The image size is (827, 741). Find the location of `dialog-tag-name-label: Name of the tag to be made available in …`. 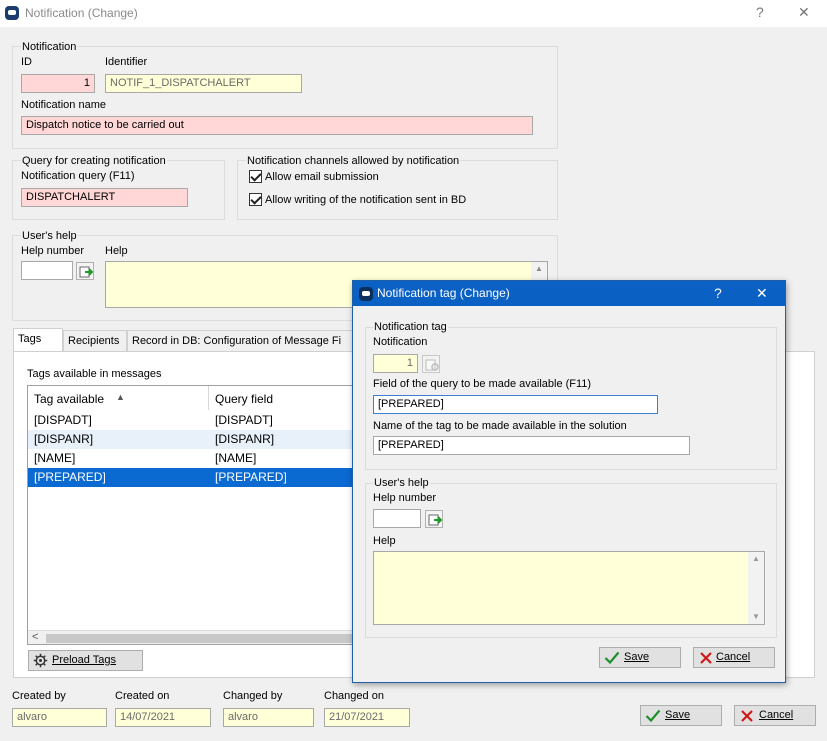

dialog-tag-name-label: Name of the tag to be made available in … is located at coordinates (500, 426).